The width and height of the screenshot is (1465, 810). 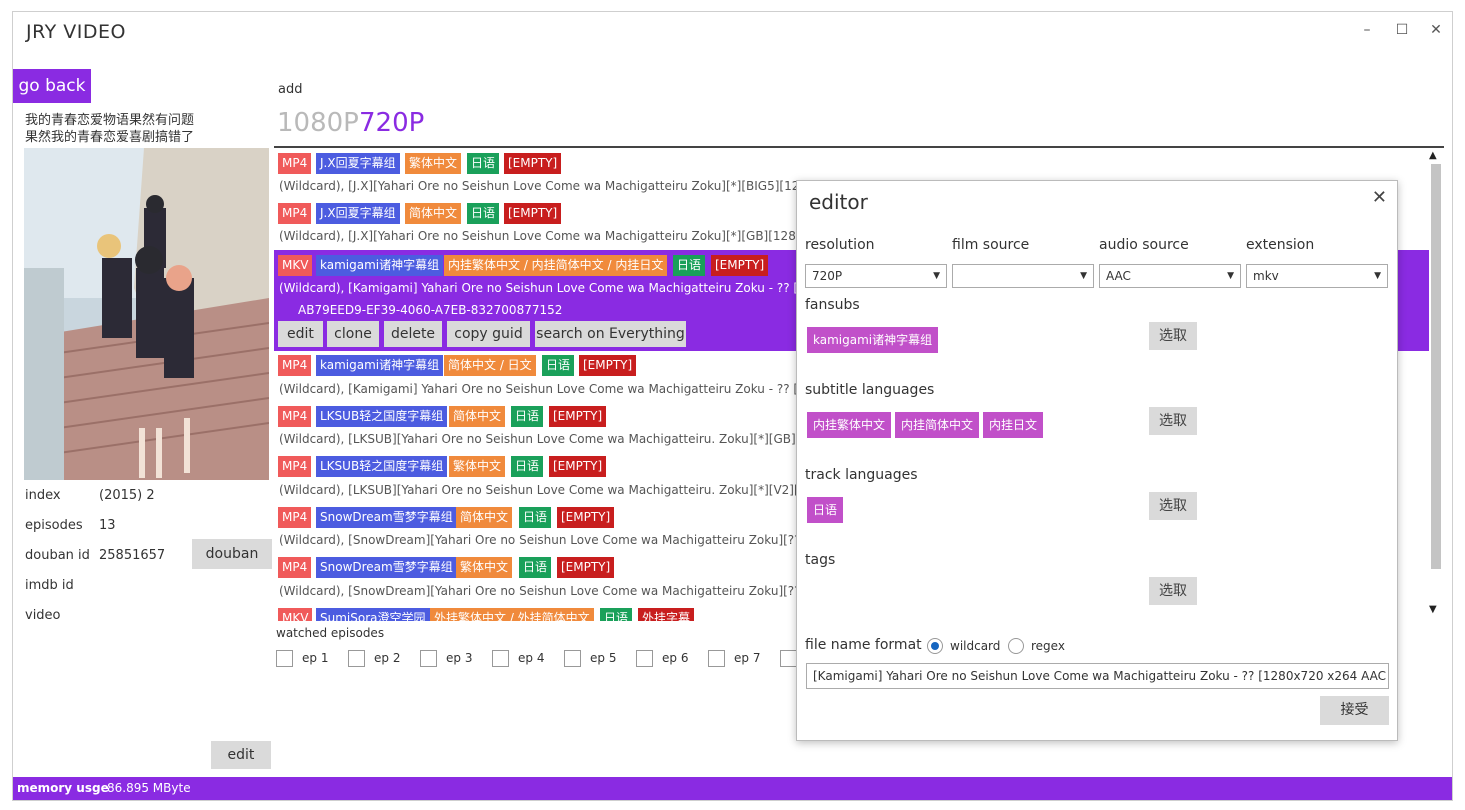 I want to click on subtitle-chip: 内挂简体中文, so click(x=937, y=425).